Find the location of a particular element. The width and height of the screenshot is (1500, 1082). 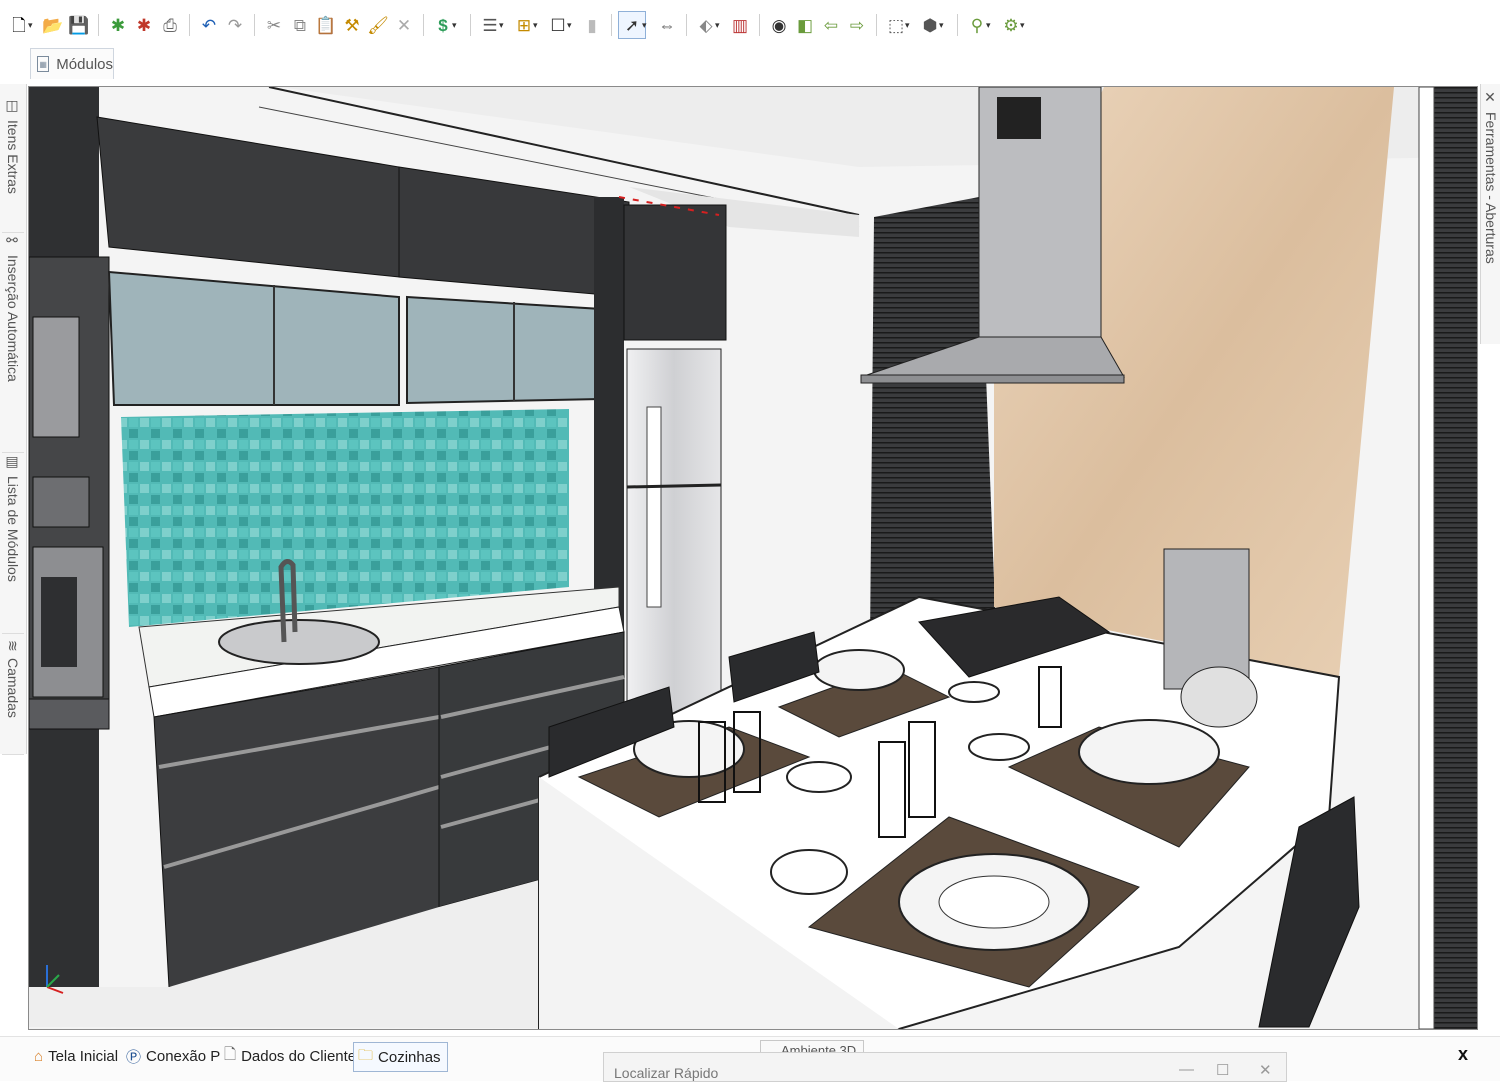

tools-icon: ✕ is located at coordinates (1491, 98).